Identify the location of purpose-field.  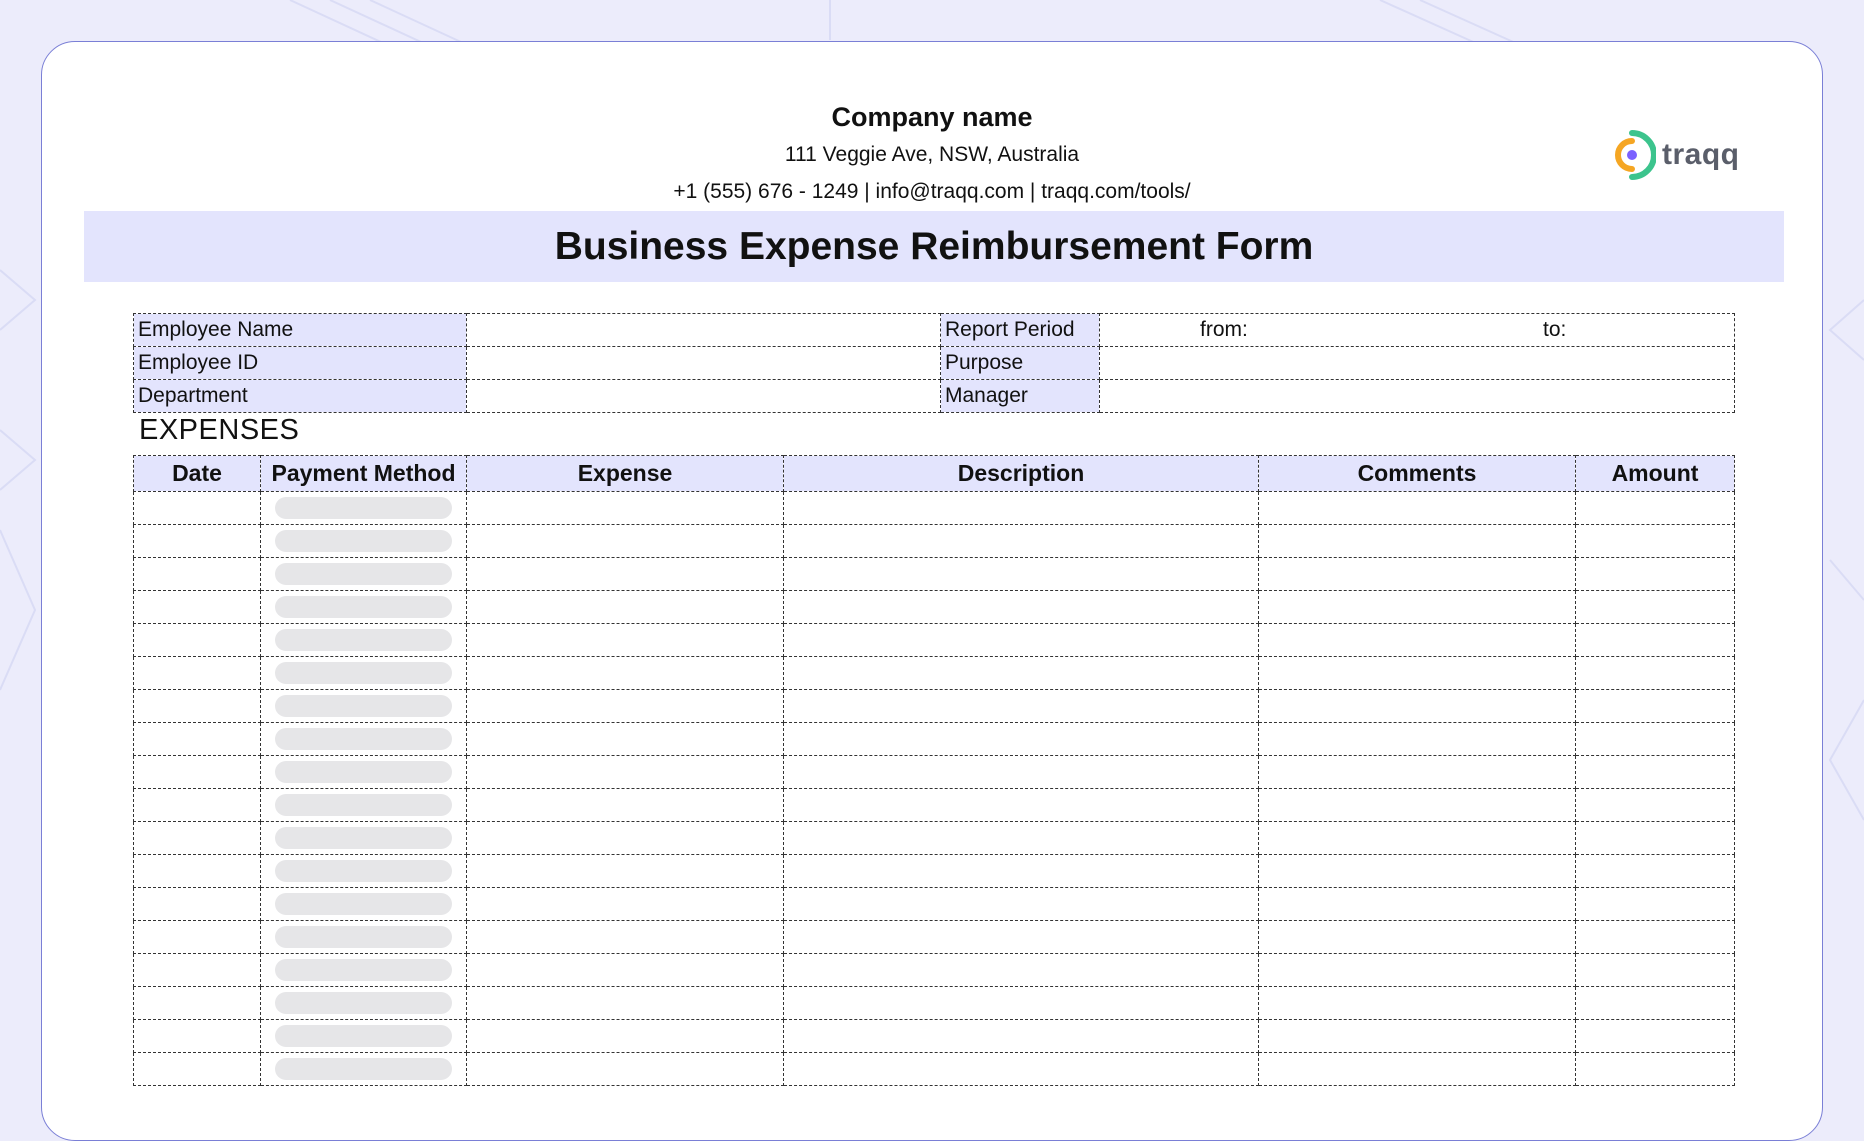
(1417, 363).